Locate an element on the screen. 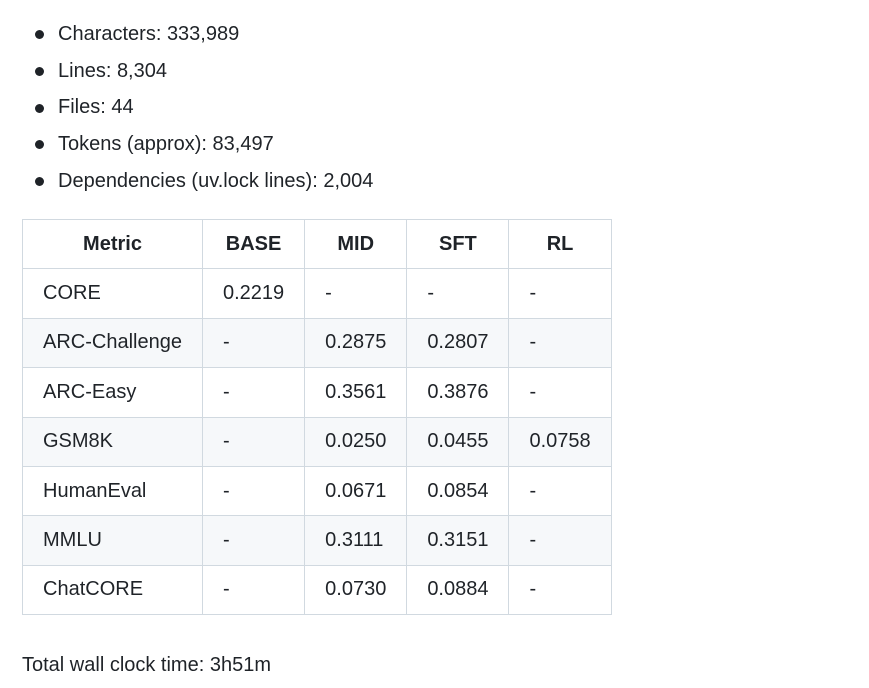 The height and width of the screenshot is (688, 869). stat-value: 2,004 is located at coordinates (348, 180).